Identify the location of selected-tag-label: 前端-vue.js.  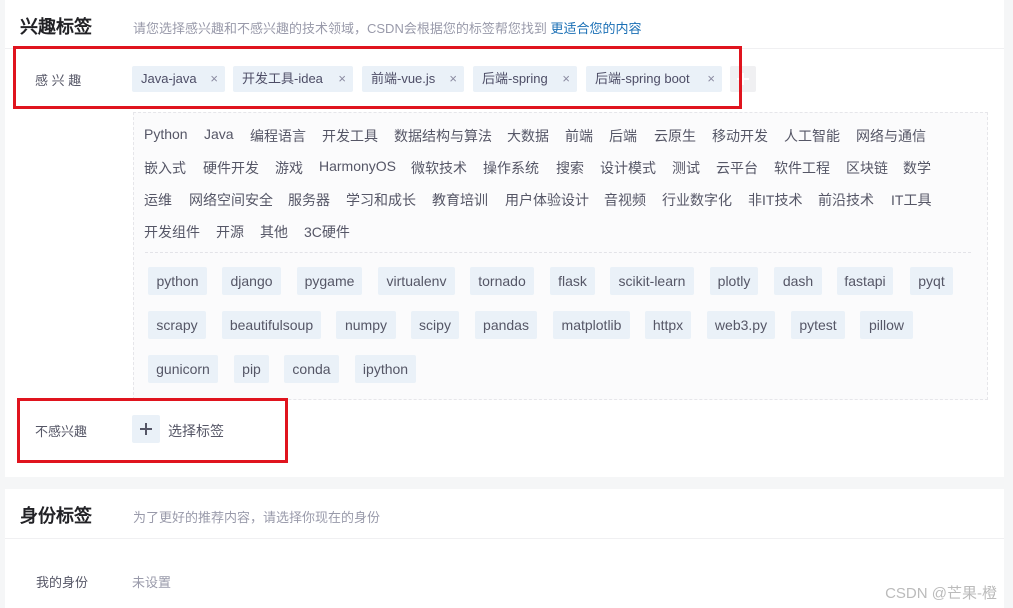
(403, 78).